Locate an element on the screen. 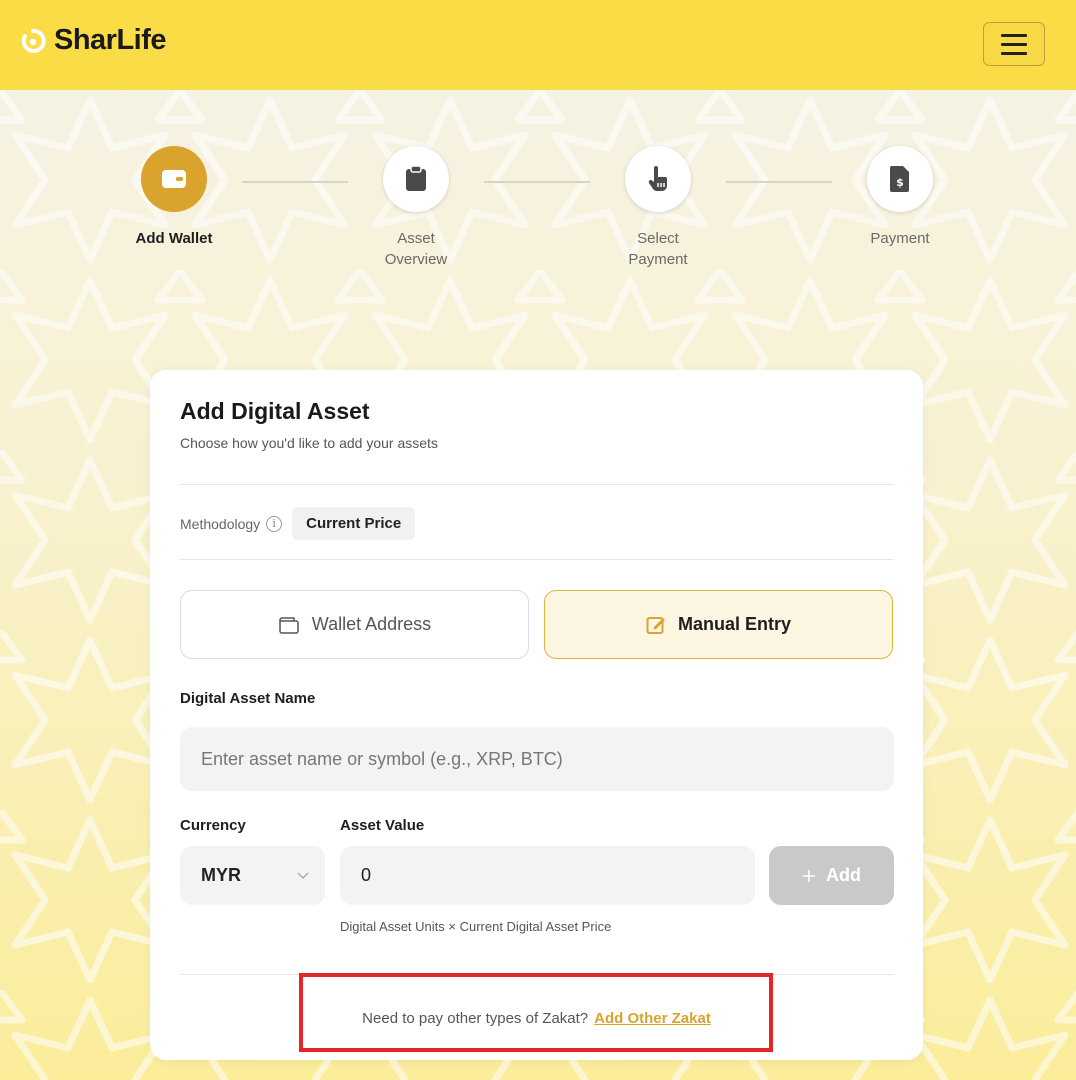 The height and width of the screenshot is (1080, 1076). asset-name-label: Digital Asset Name is located at coordinates (248, 698).